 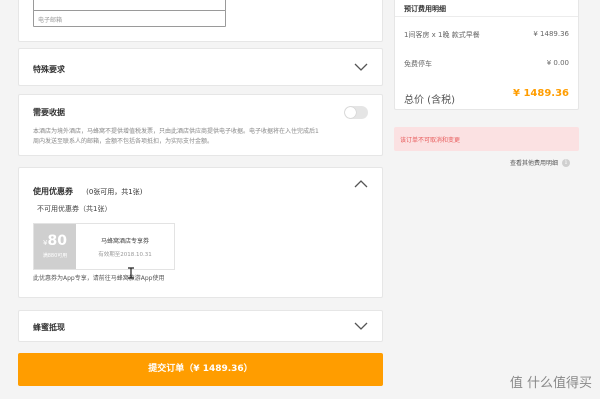 I want to click on summary-header: 预订费用明细, so click(x=486, y=8).